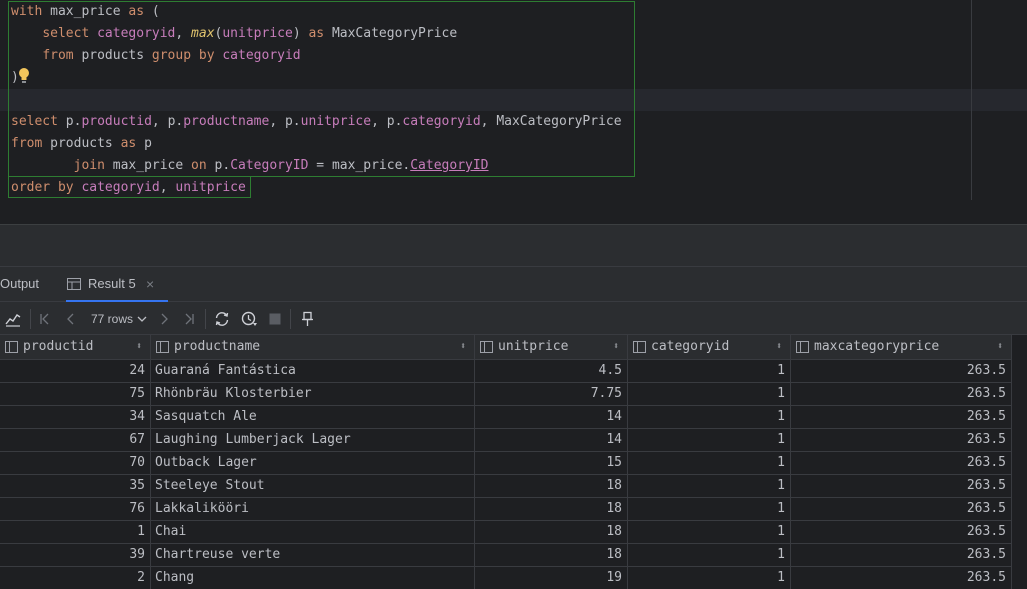  Describe the element at coordinates (142, 319) in the screenshot. I see `chevron-down-icon` at that location.